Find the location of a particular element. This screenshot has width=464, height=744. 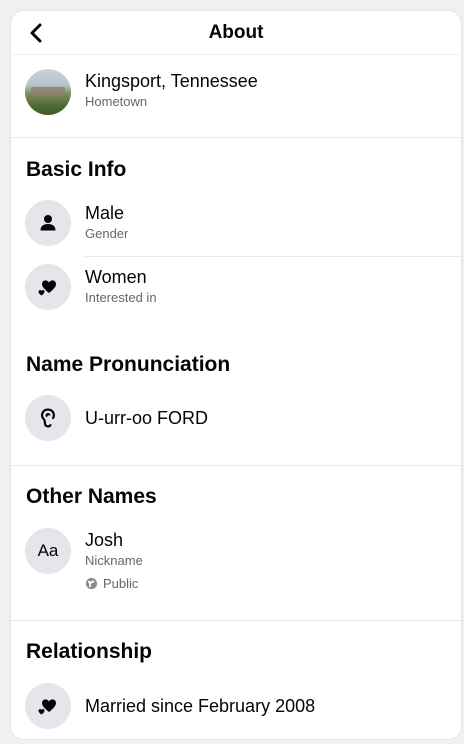

hometown-row: Kingsport, Tennessee Hometown is located at coordinates (141, 92).